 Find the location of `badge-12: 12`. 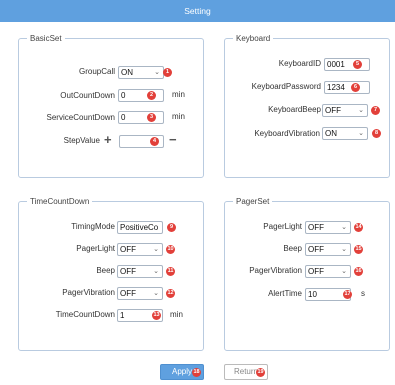

badge-12: 12 is located at coordinates (170, 293).